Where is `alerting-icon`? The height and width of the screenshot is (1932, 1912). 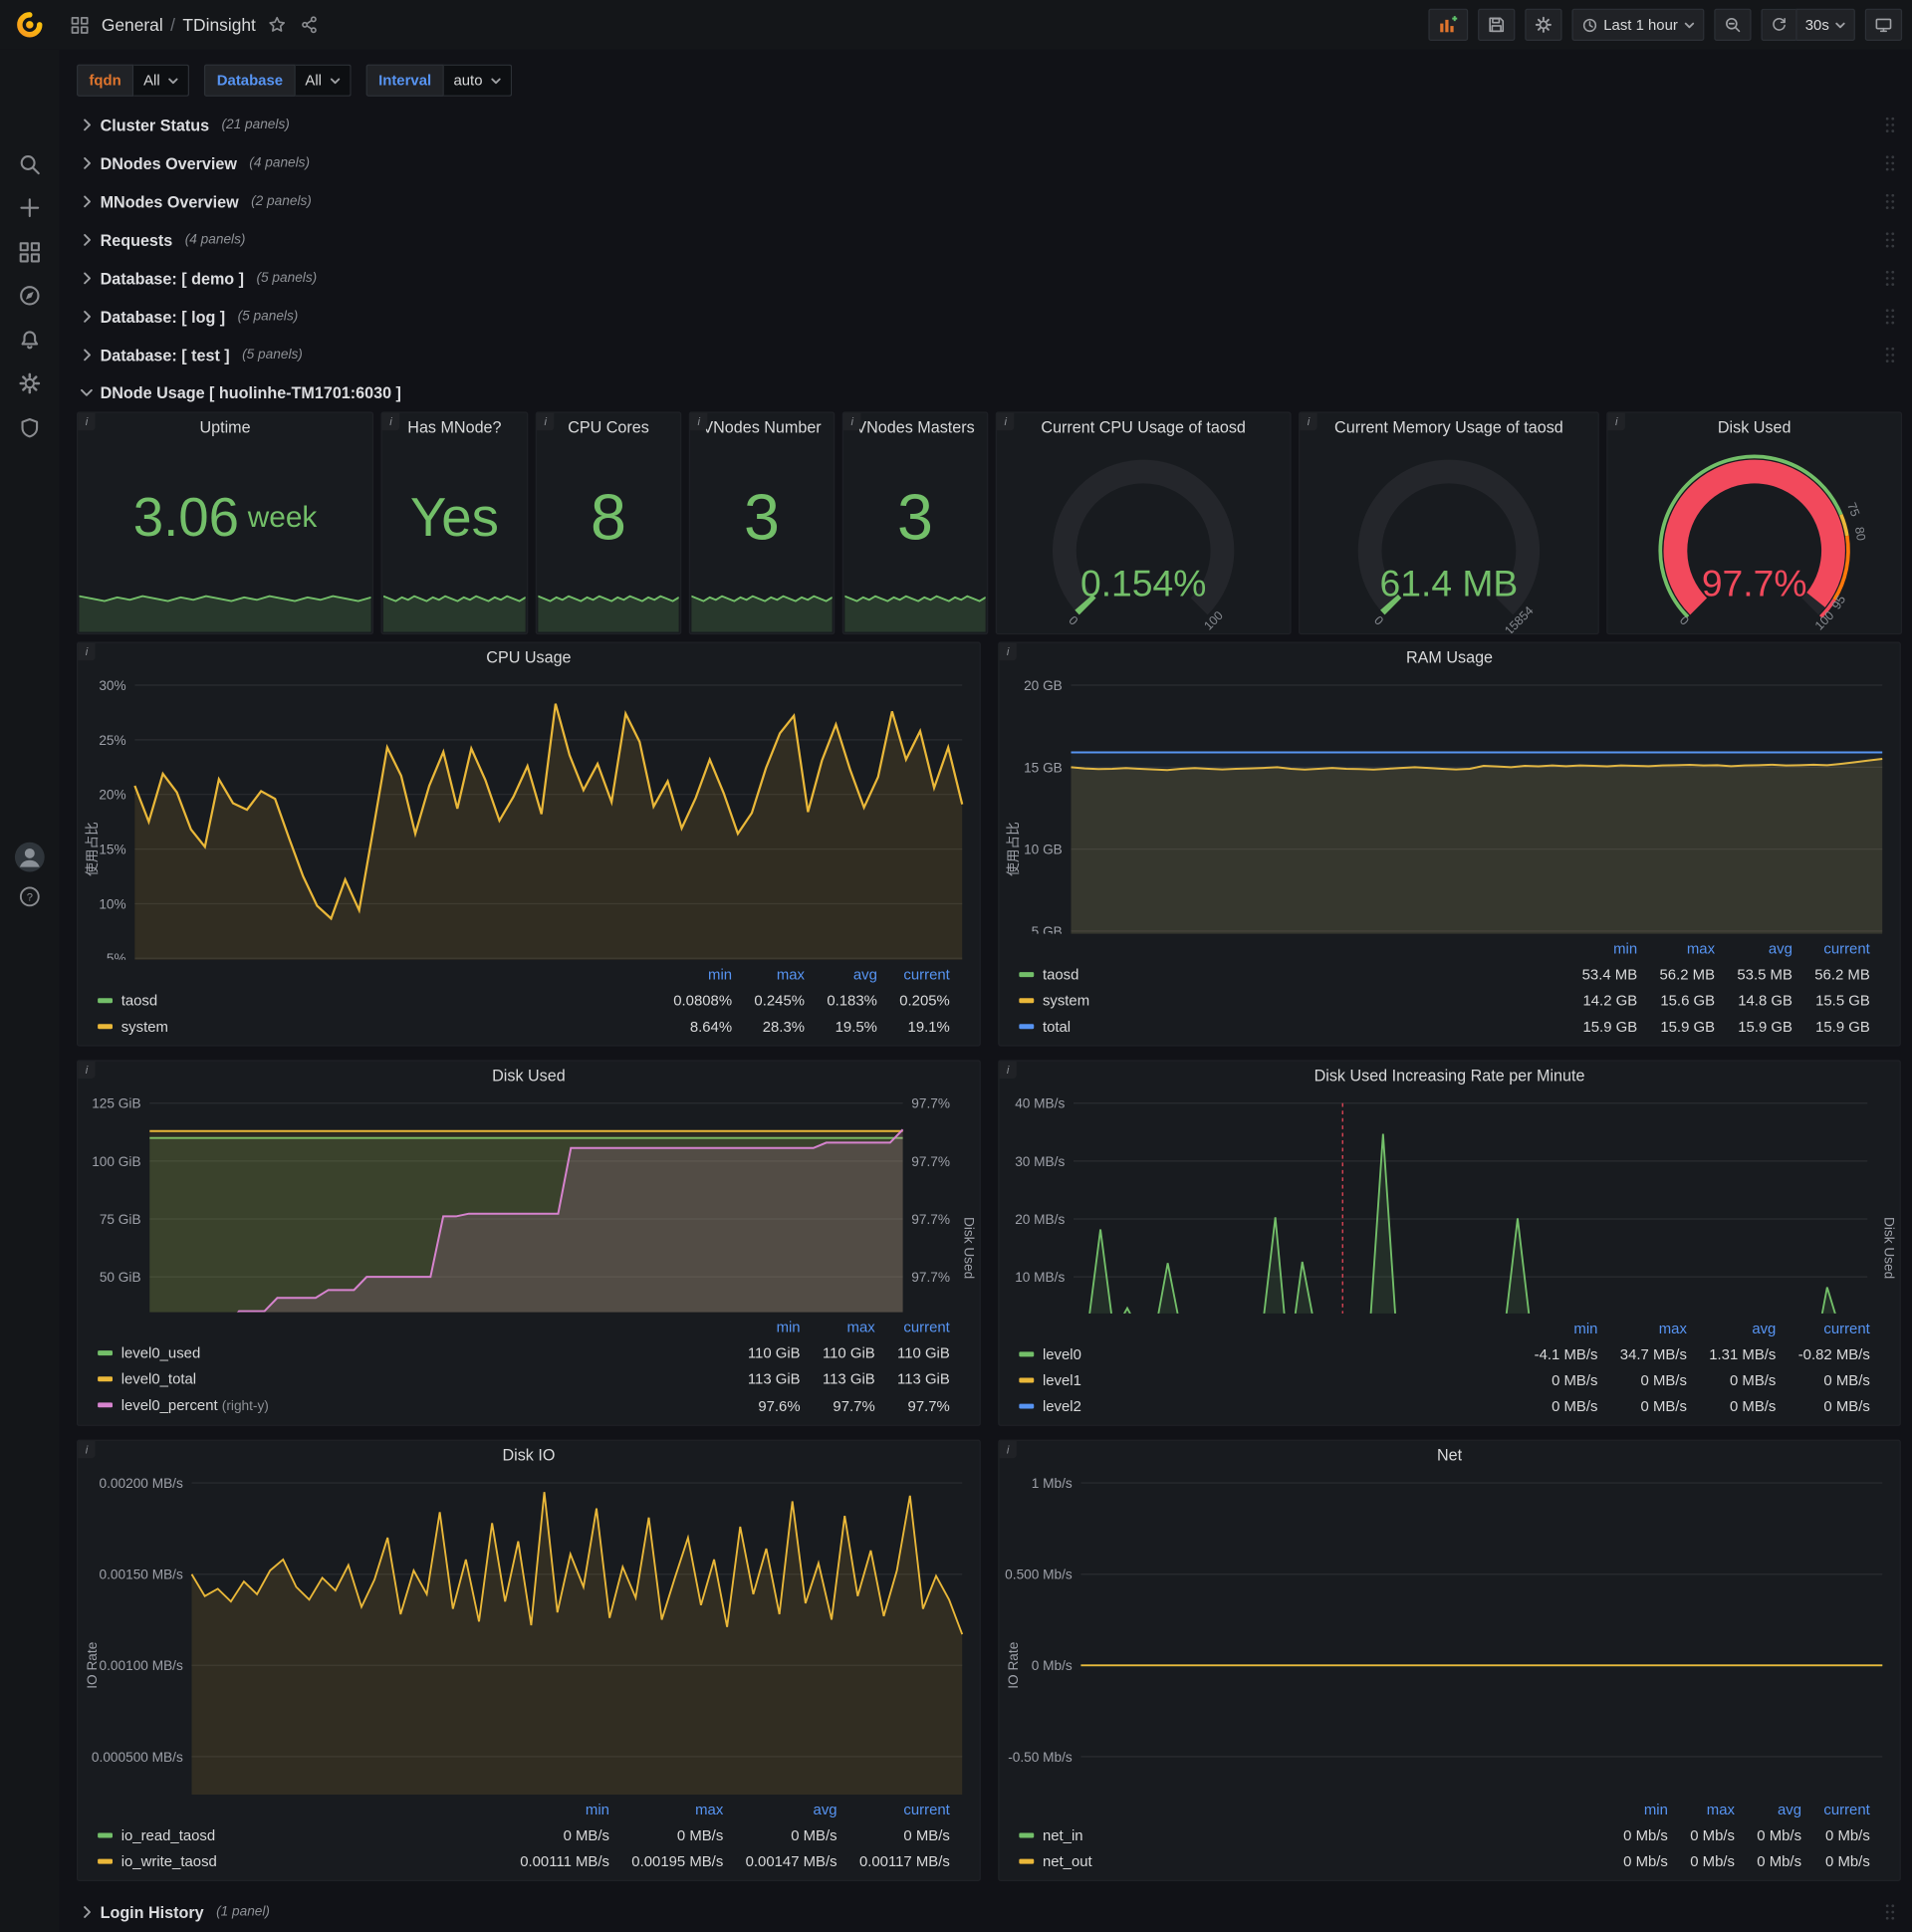 alerting-icon is located at coordinates (30, 340).